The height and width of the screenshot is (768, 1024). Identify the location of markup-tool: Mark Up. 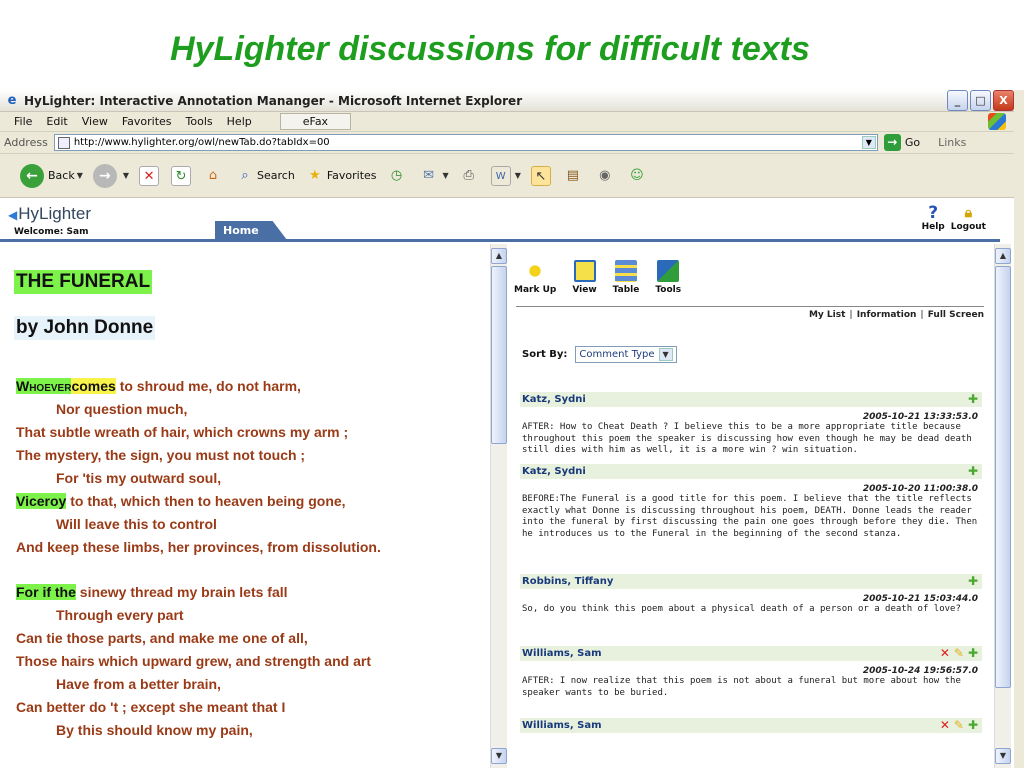
(535, 277).